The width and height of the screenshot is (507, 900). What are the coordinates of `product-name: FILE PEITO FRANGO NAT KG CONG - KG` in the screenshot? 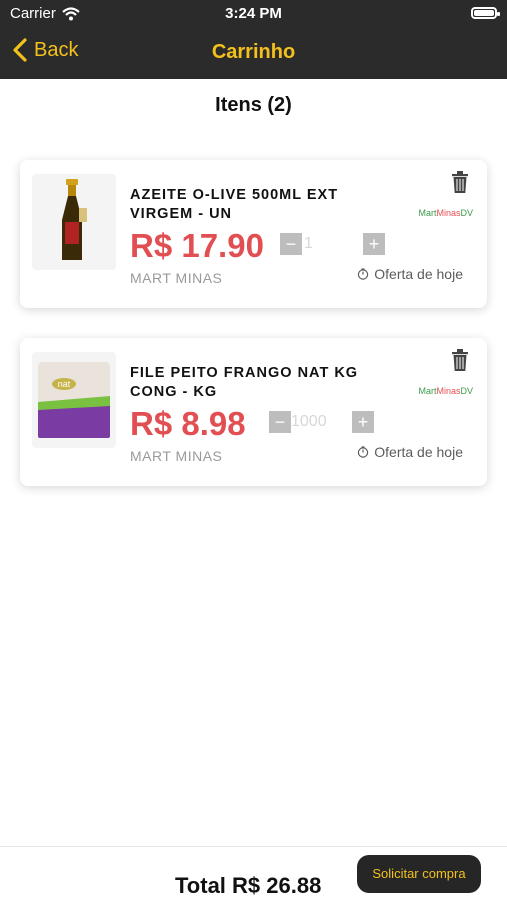 It's located at (244, 382).